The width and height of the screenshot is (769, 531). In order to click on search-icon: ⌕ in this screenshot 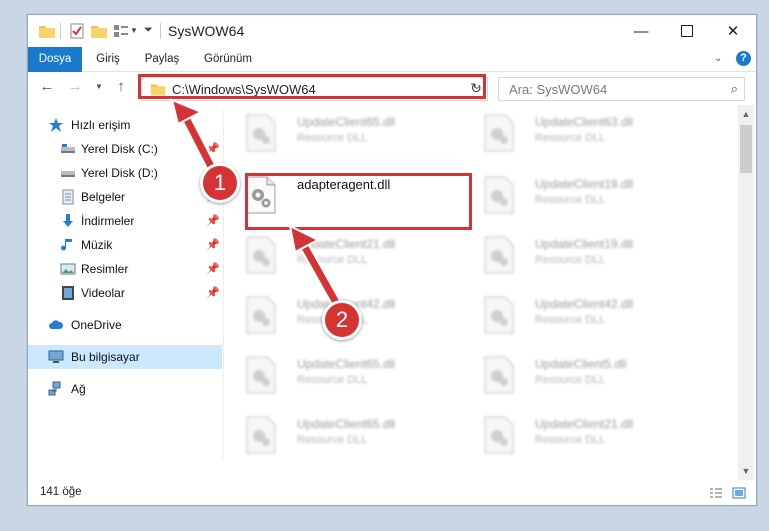, I will do `click(734, 89)`.